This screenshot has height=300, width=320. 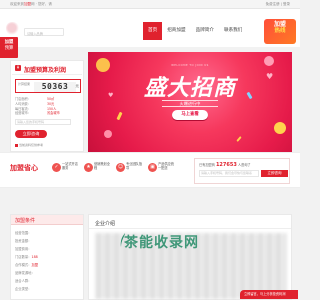 I want to click on calculator-note: 当前资料仅供参考, so click(x=29, y=145).